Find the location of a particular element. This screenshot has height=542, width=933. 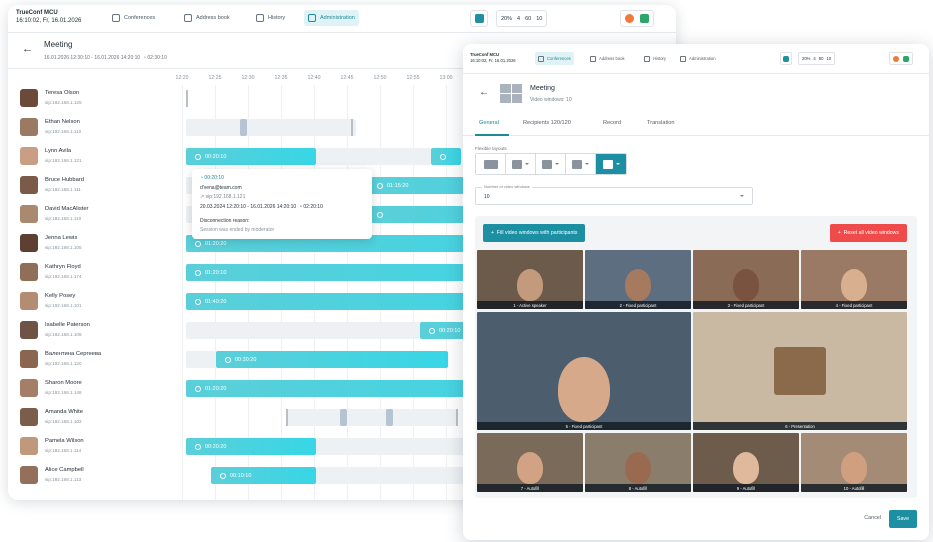

reset-video-windows-button: + Reset all video windows is located at coordinates (868, 233).